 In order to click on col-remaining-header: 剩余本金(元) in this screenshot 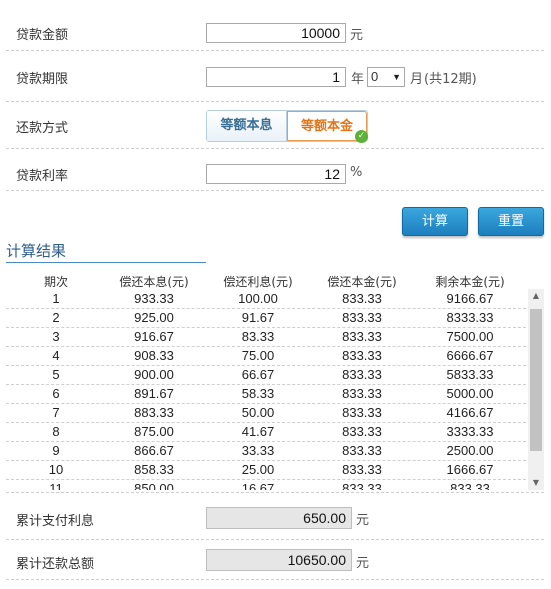, I will do `click(470, 282)`.